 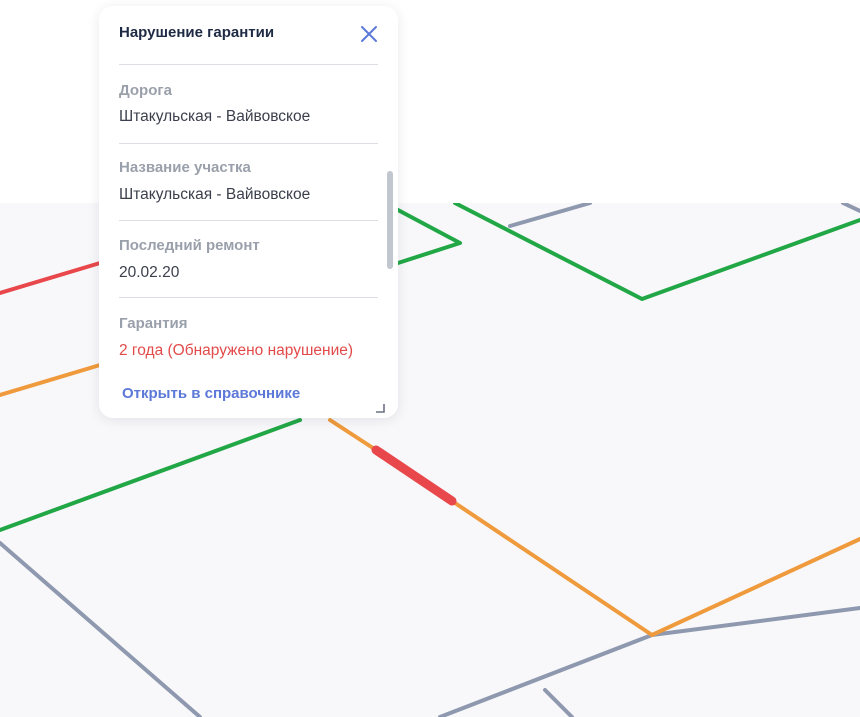 I want to click on road-green-right, so click(x=656, y=252).